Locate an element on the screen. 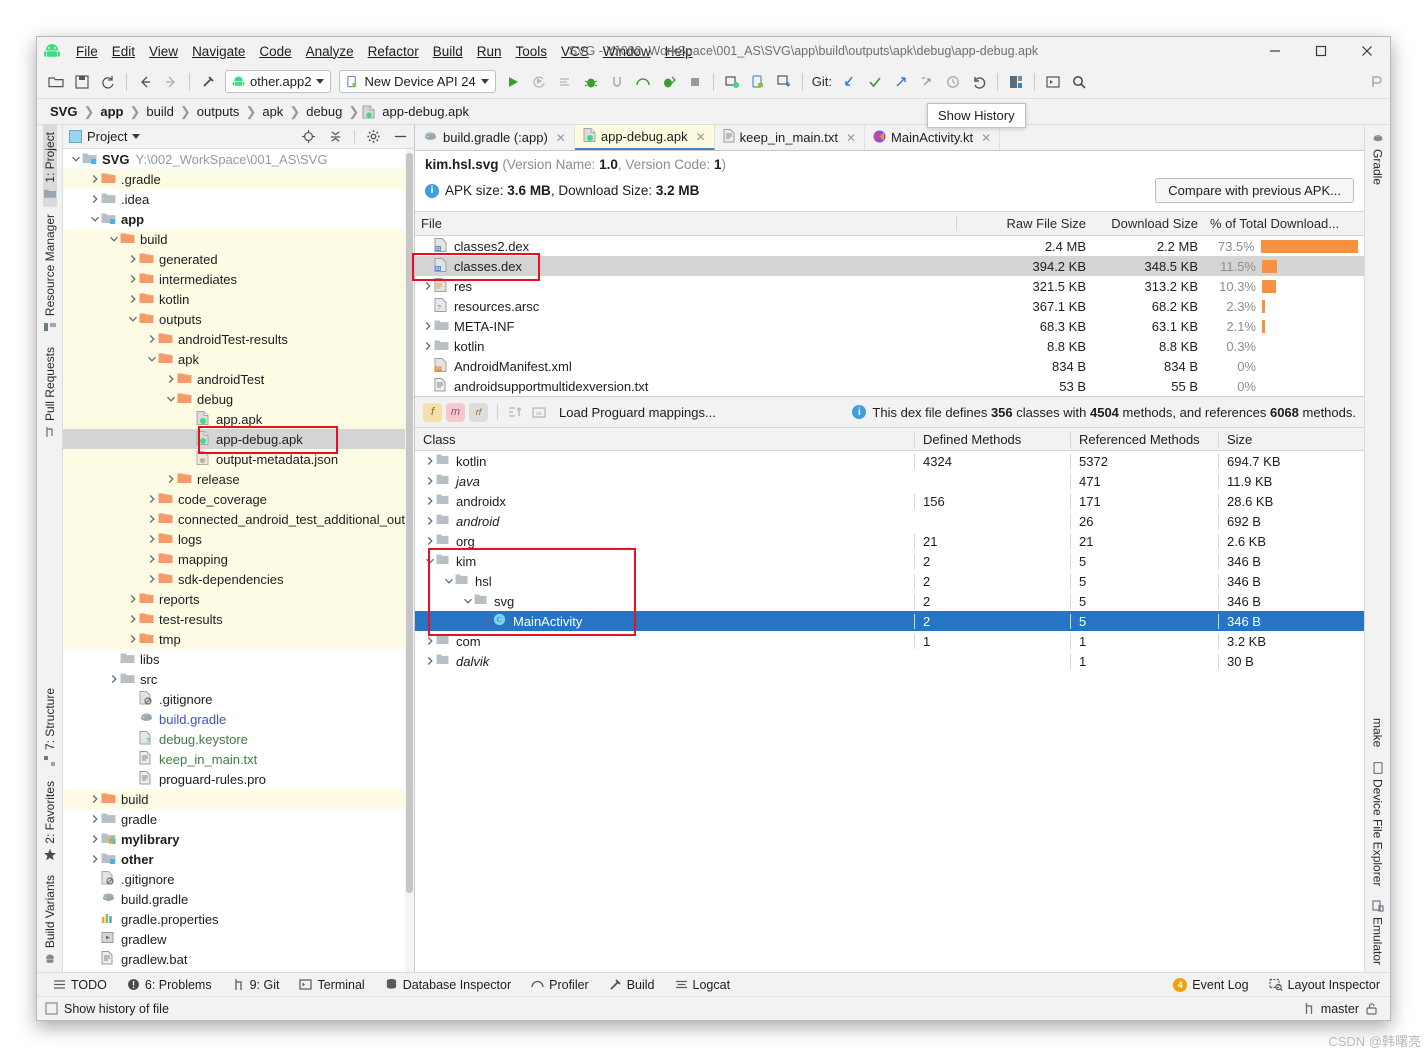  tree-row: apk is located at coordinates (238, 359).